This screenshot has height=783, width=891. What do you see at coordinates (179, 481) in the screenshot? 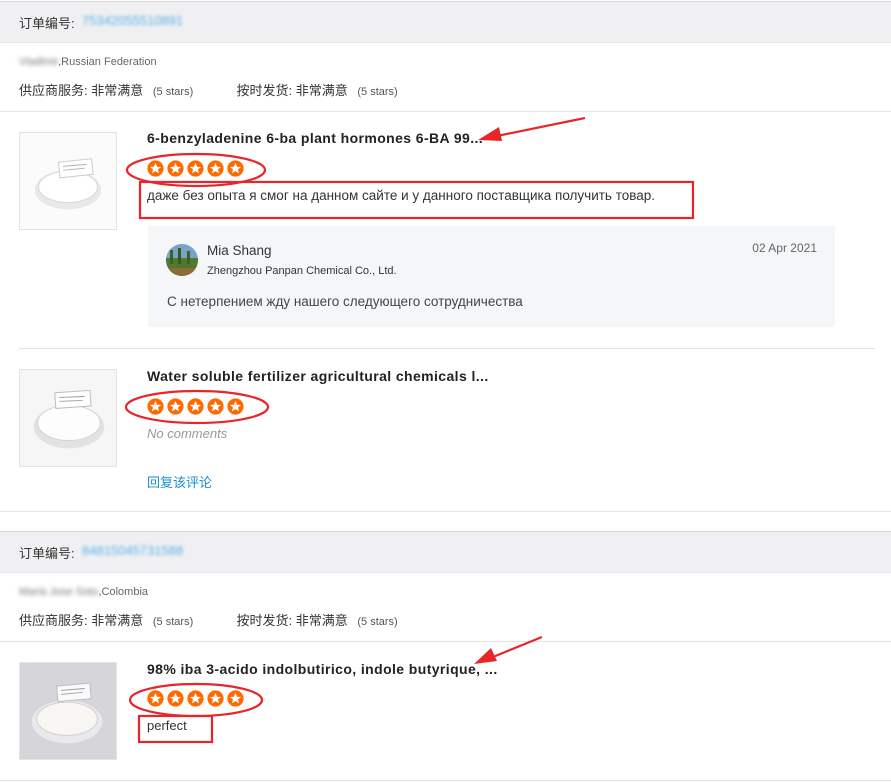
I see `reply-to-review-link: 回复该评论` at bounding box center [179, 481].